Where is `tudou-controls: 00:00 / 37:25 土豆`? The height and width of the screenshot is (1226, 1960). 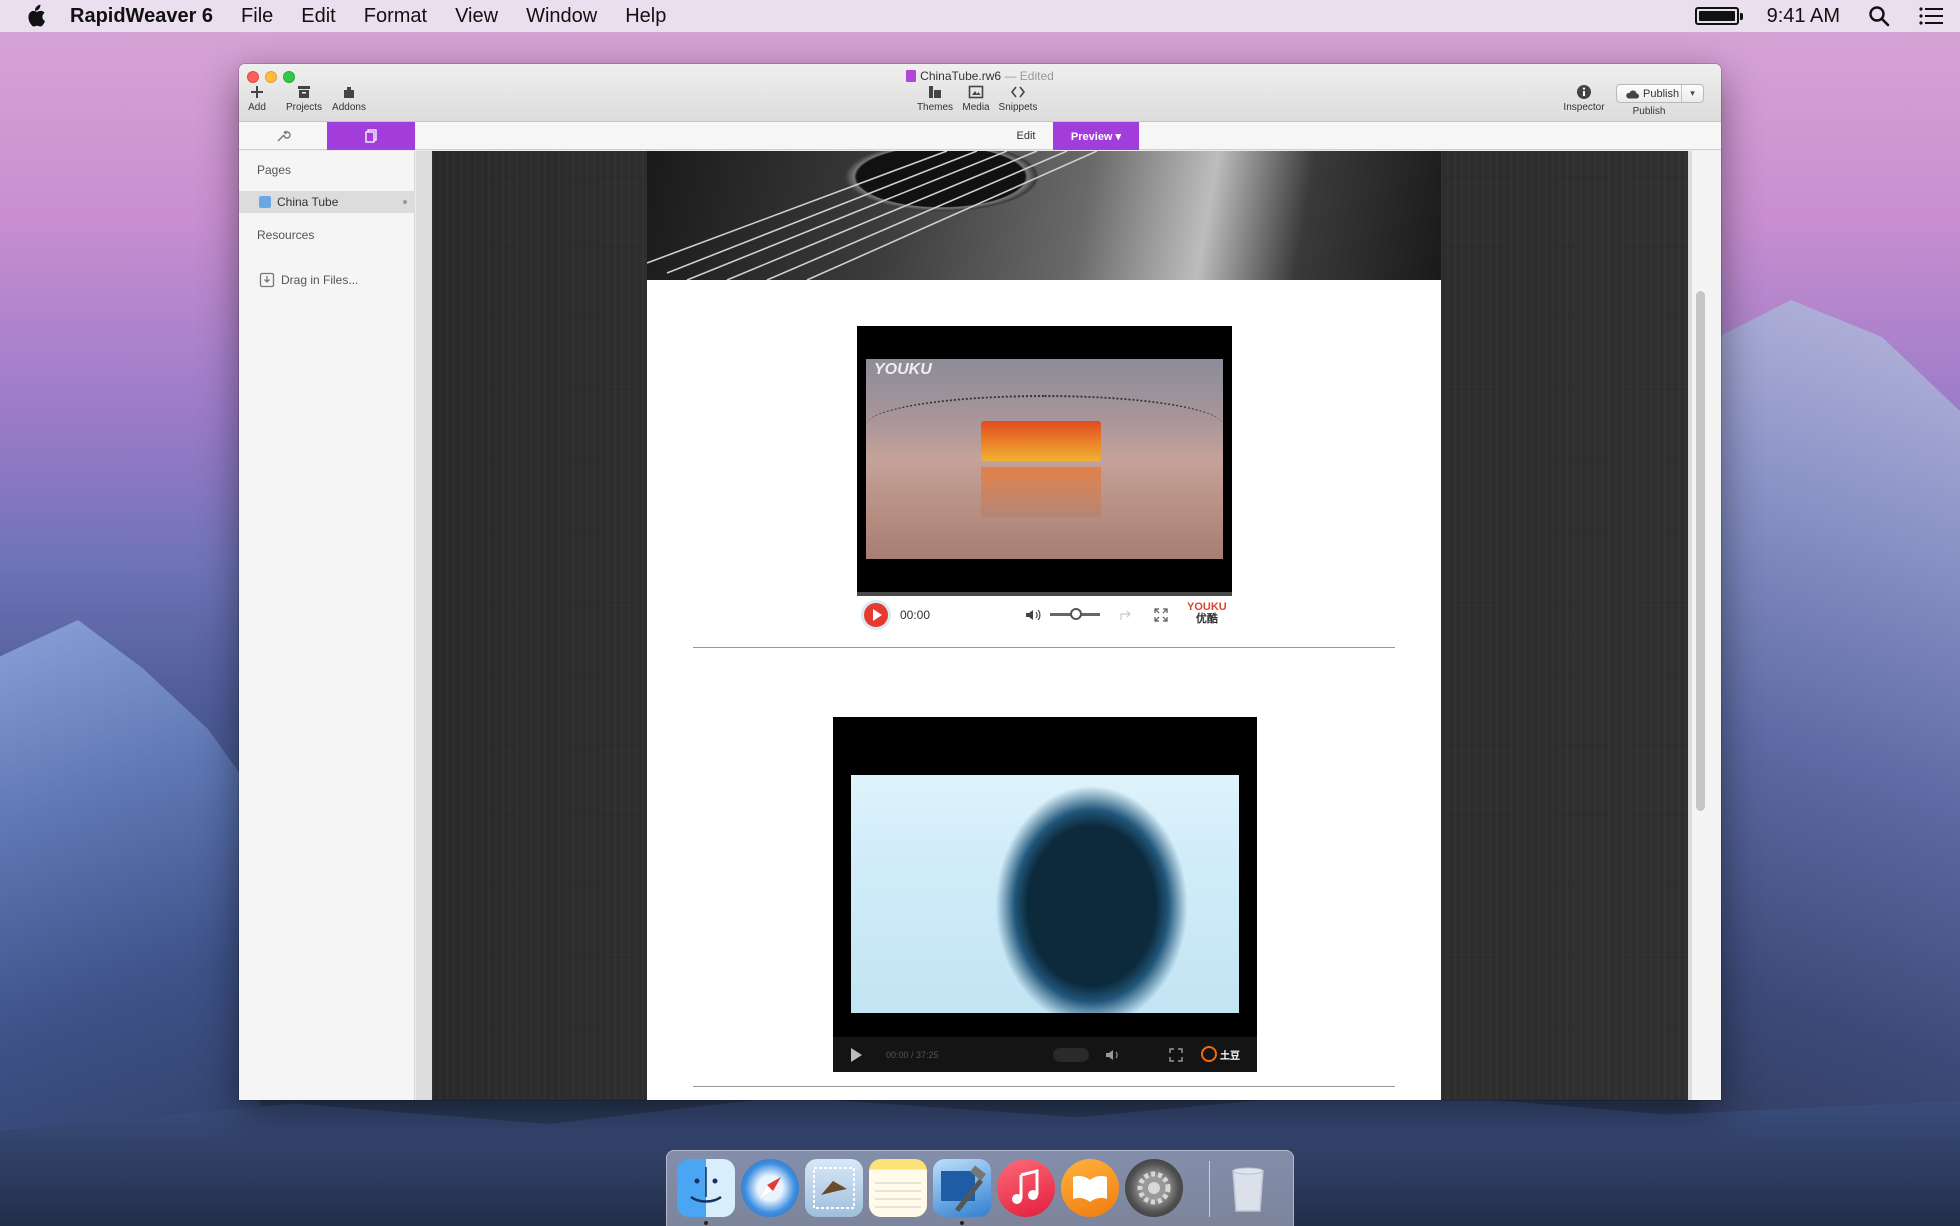
tudou-controls: 00:00 / 37:25 土豆 is located at coordinates (1045, 1054).